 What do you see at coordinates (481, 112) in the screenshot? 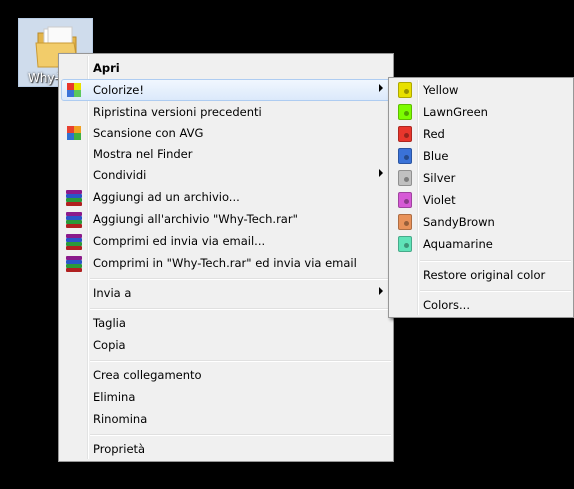
I see `menu-item-color-lawngreen: LawnGreen` at bounding box center [481, 112].